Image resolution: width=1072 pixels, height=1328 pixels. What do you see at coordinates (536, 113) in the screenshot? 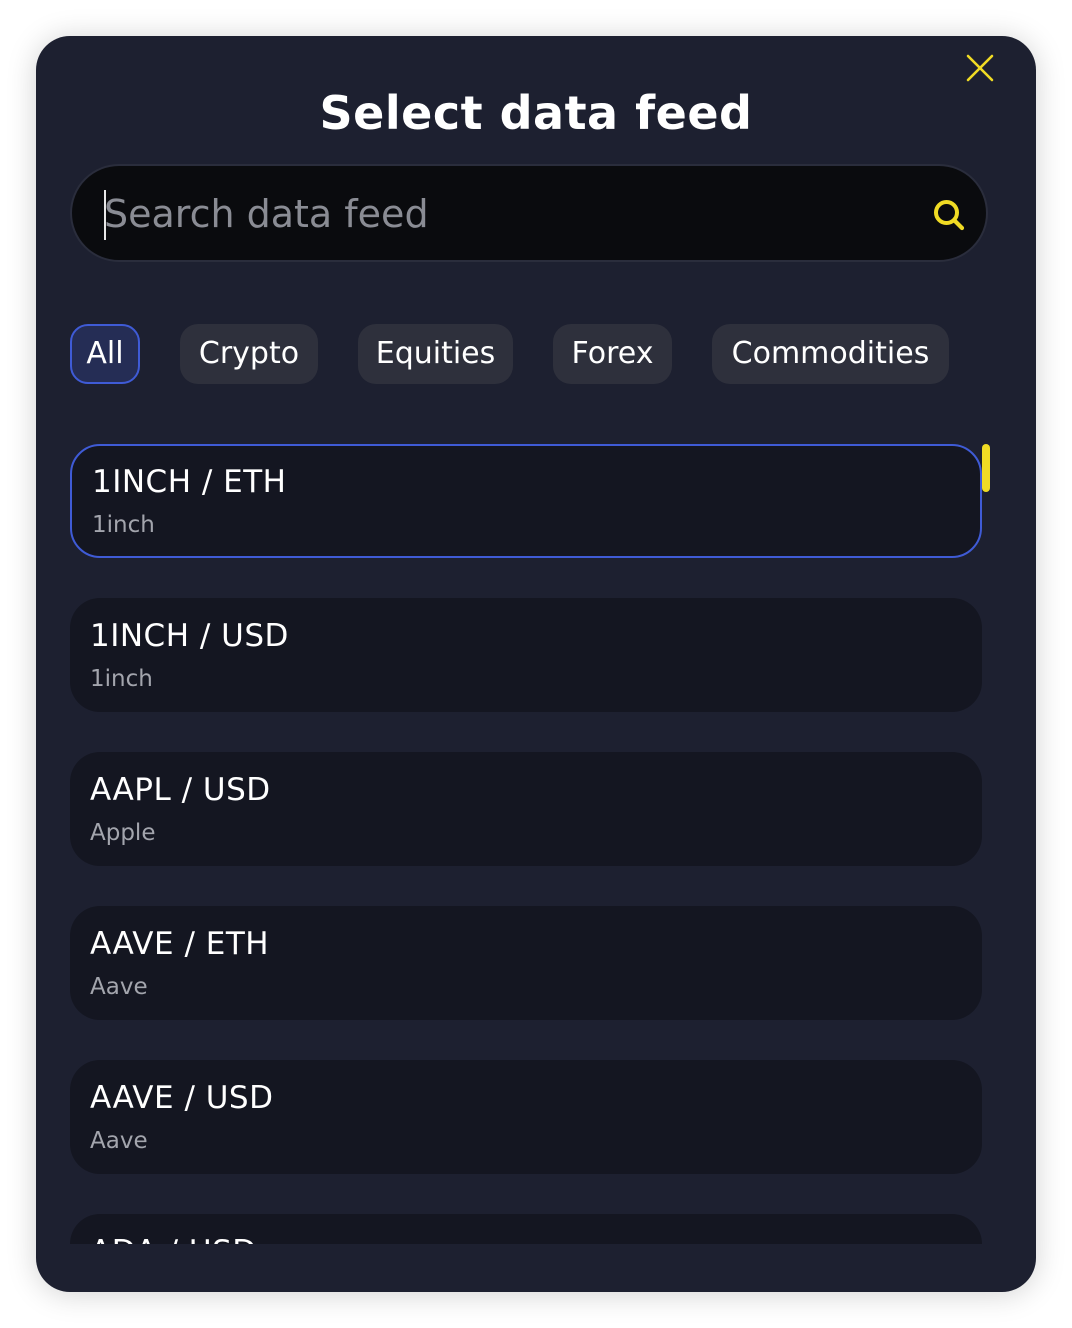
I see `modal-title: Select data feed` at bounding box center [536, 113].